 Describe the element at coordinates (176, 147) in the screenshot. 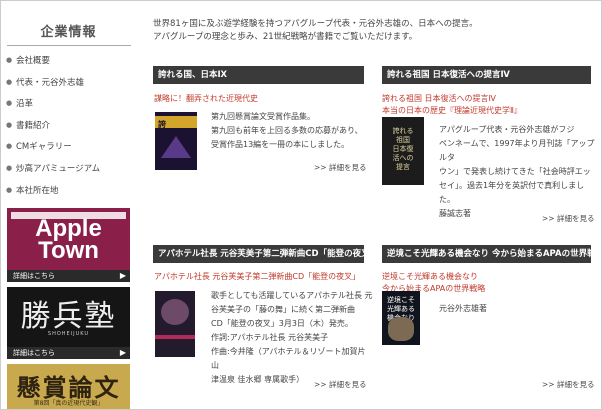

I see `cover-mountain` at that location.